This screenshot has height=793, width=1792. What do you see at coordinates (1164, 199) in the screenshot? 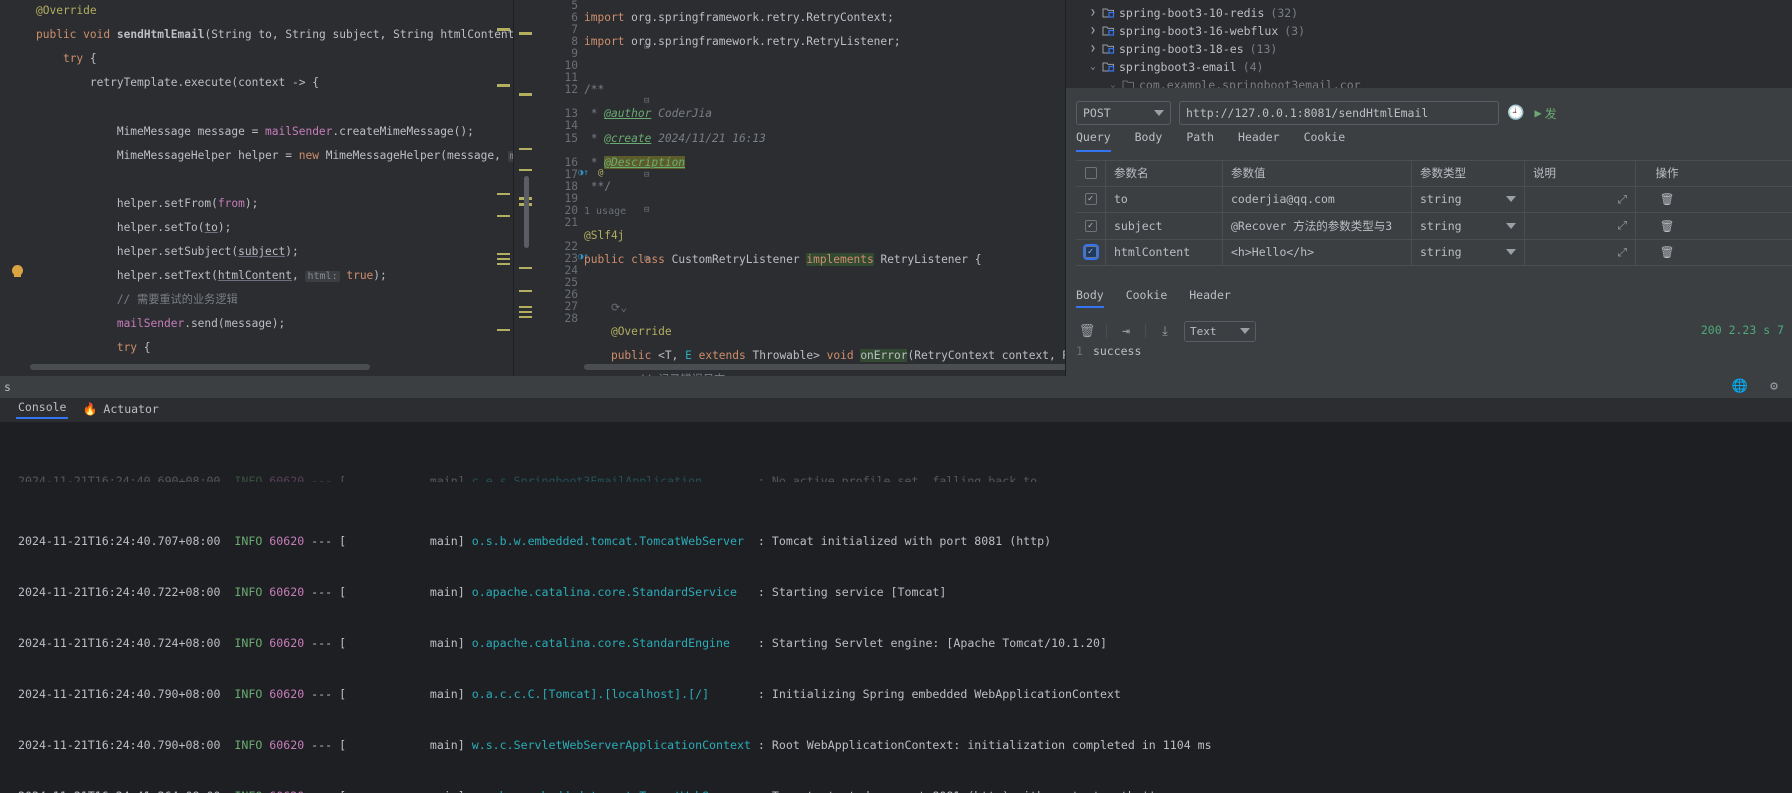
I see `param-name: to` at bounding box center [1164, 199].